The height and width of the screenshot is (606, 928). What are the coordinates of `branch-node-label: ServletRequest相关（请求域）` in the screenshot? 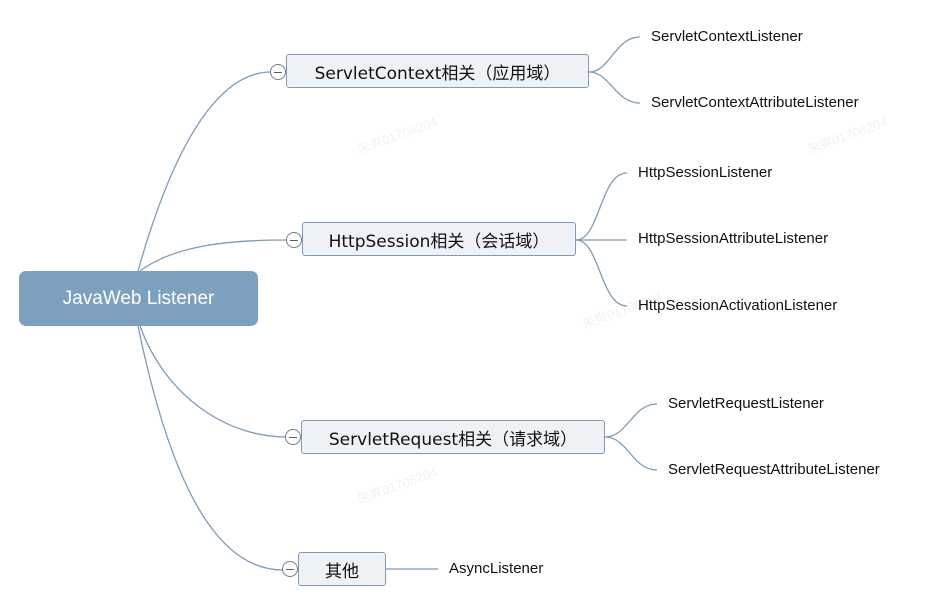 It's located at (453, 439).